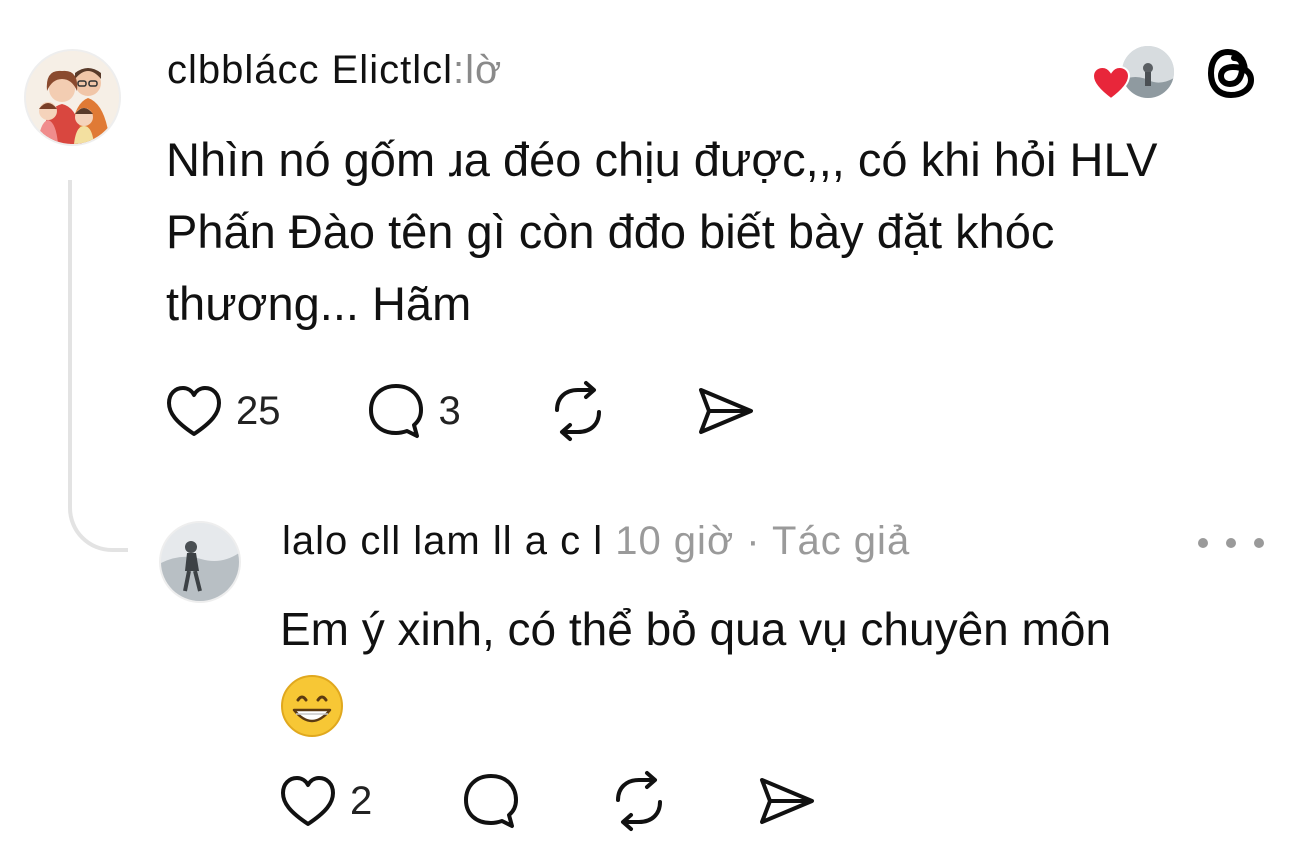  I want to click on post-author-avatar, so click(72, 97).